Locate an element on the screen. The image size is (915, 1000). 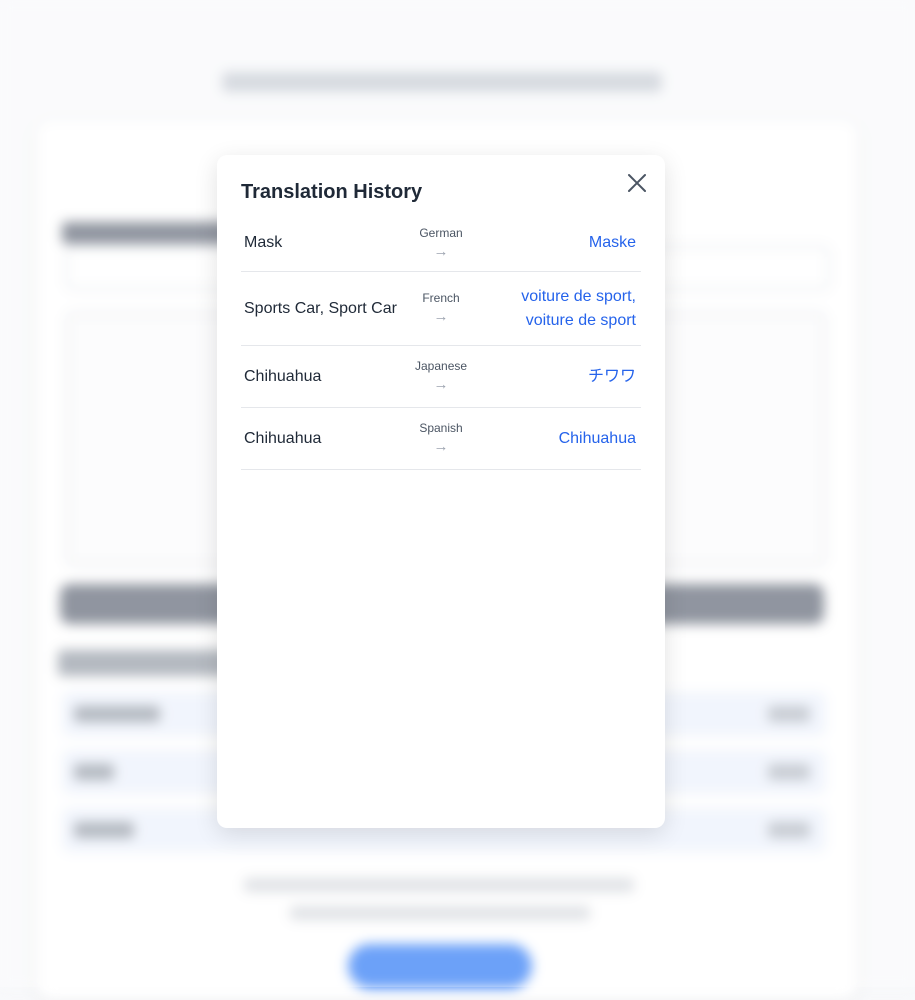
history-language: Japanese → is located at coordinates (441, 376).